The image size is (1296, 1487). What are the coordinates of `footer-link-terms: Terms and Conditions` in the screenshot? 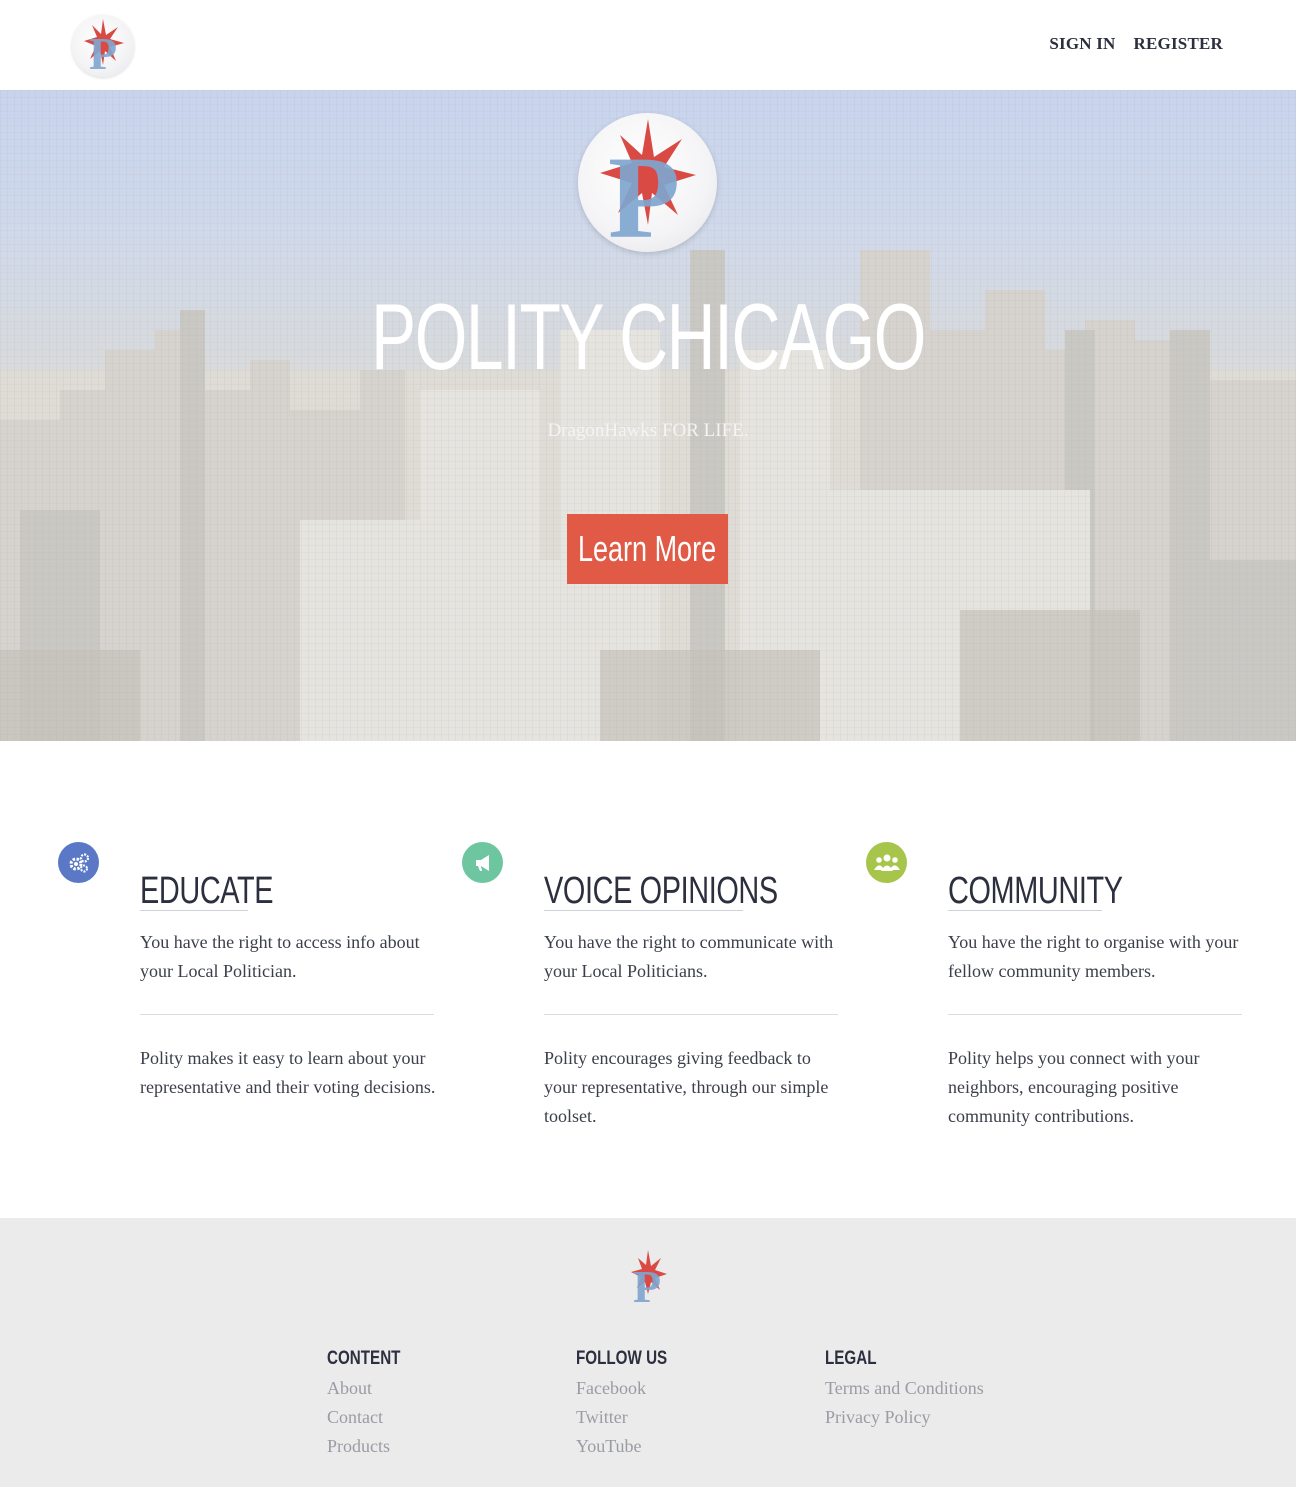 It's located at (904, 1388).